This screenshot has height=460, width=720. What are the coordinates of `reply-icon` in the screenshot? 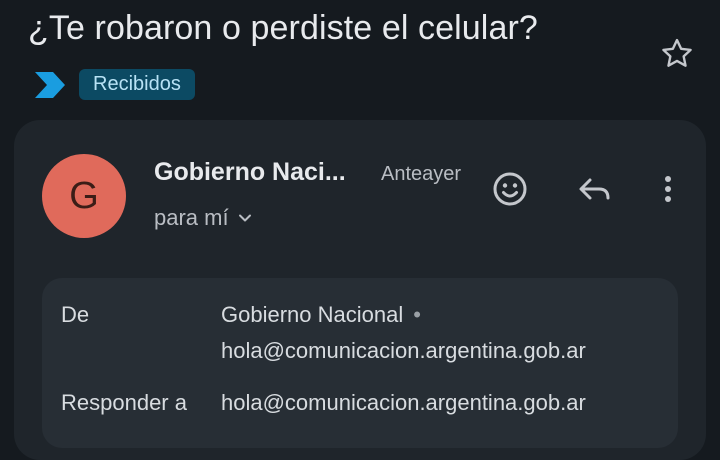 It's located at (594, 189).